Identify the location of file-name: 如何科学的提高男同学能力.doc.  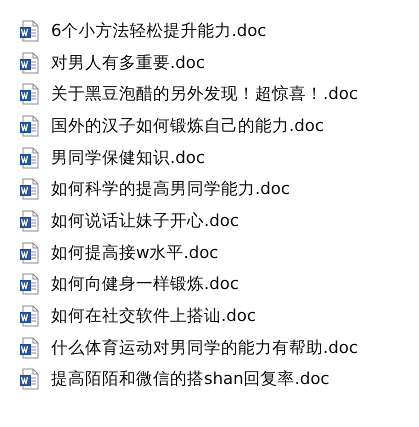
(170, 189).